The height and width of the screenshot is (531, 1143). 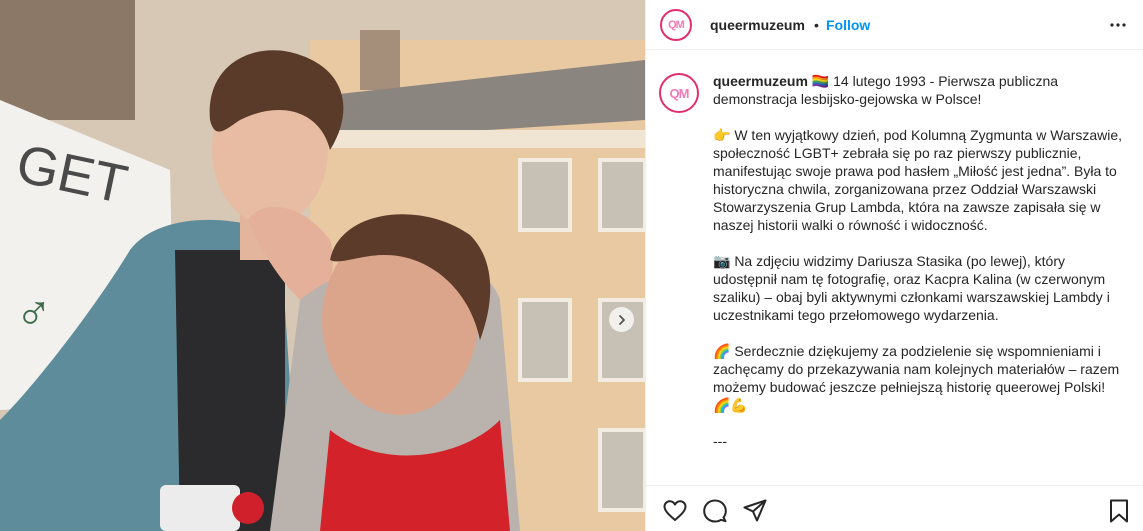 What do you see at coordinates (675, 511) in the screenshot?
I see `heart-icon` at bounding box center [675, 511].